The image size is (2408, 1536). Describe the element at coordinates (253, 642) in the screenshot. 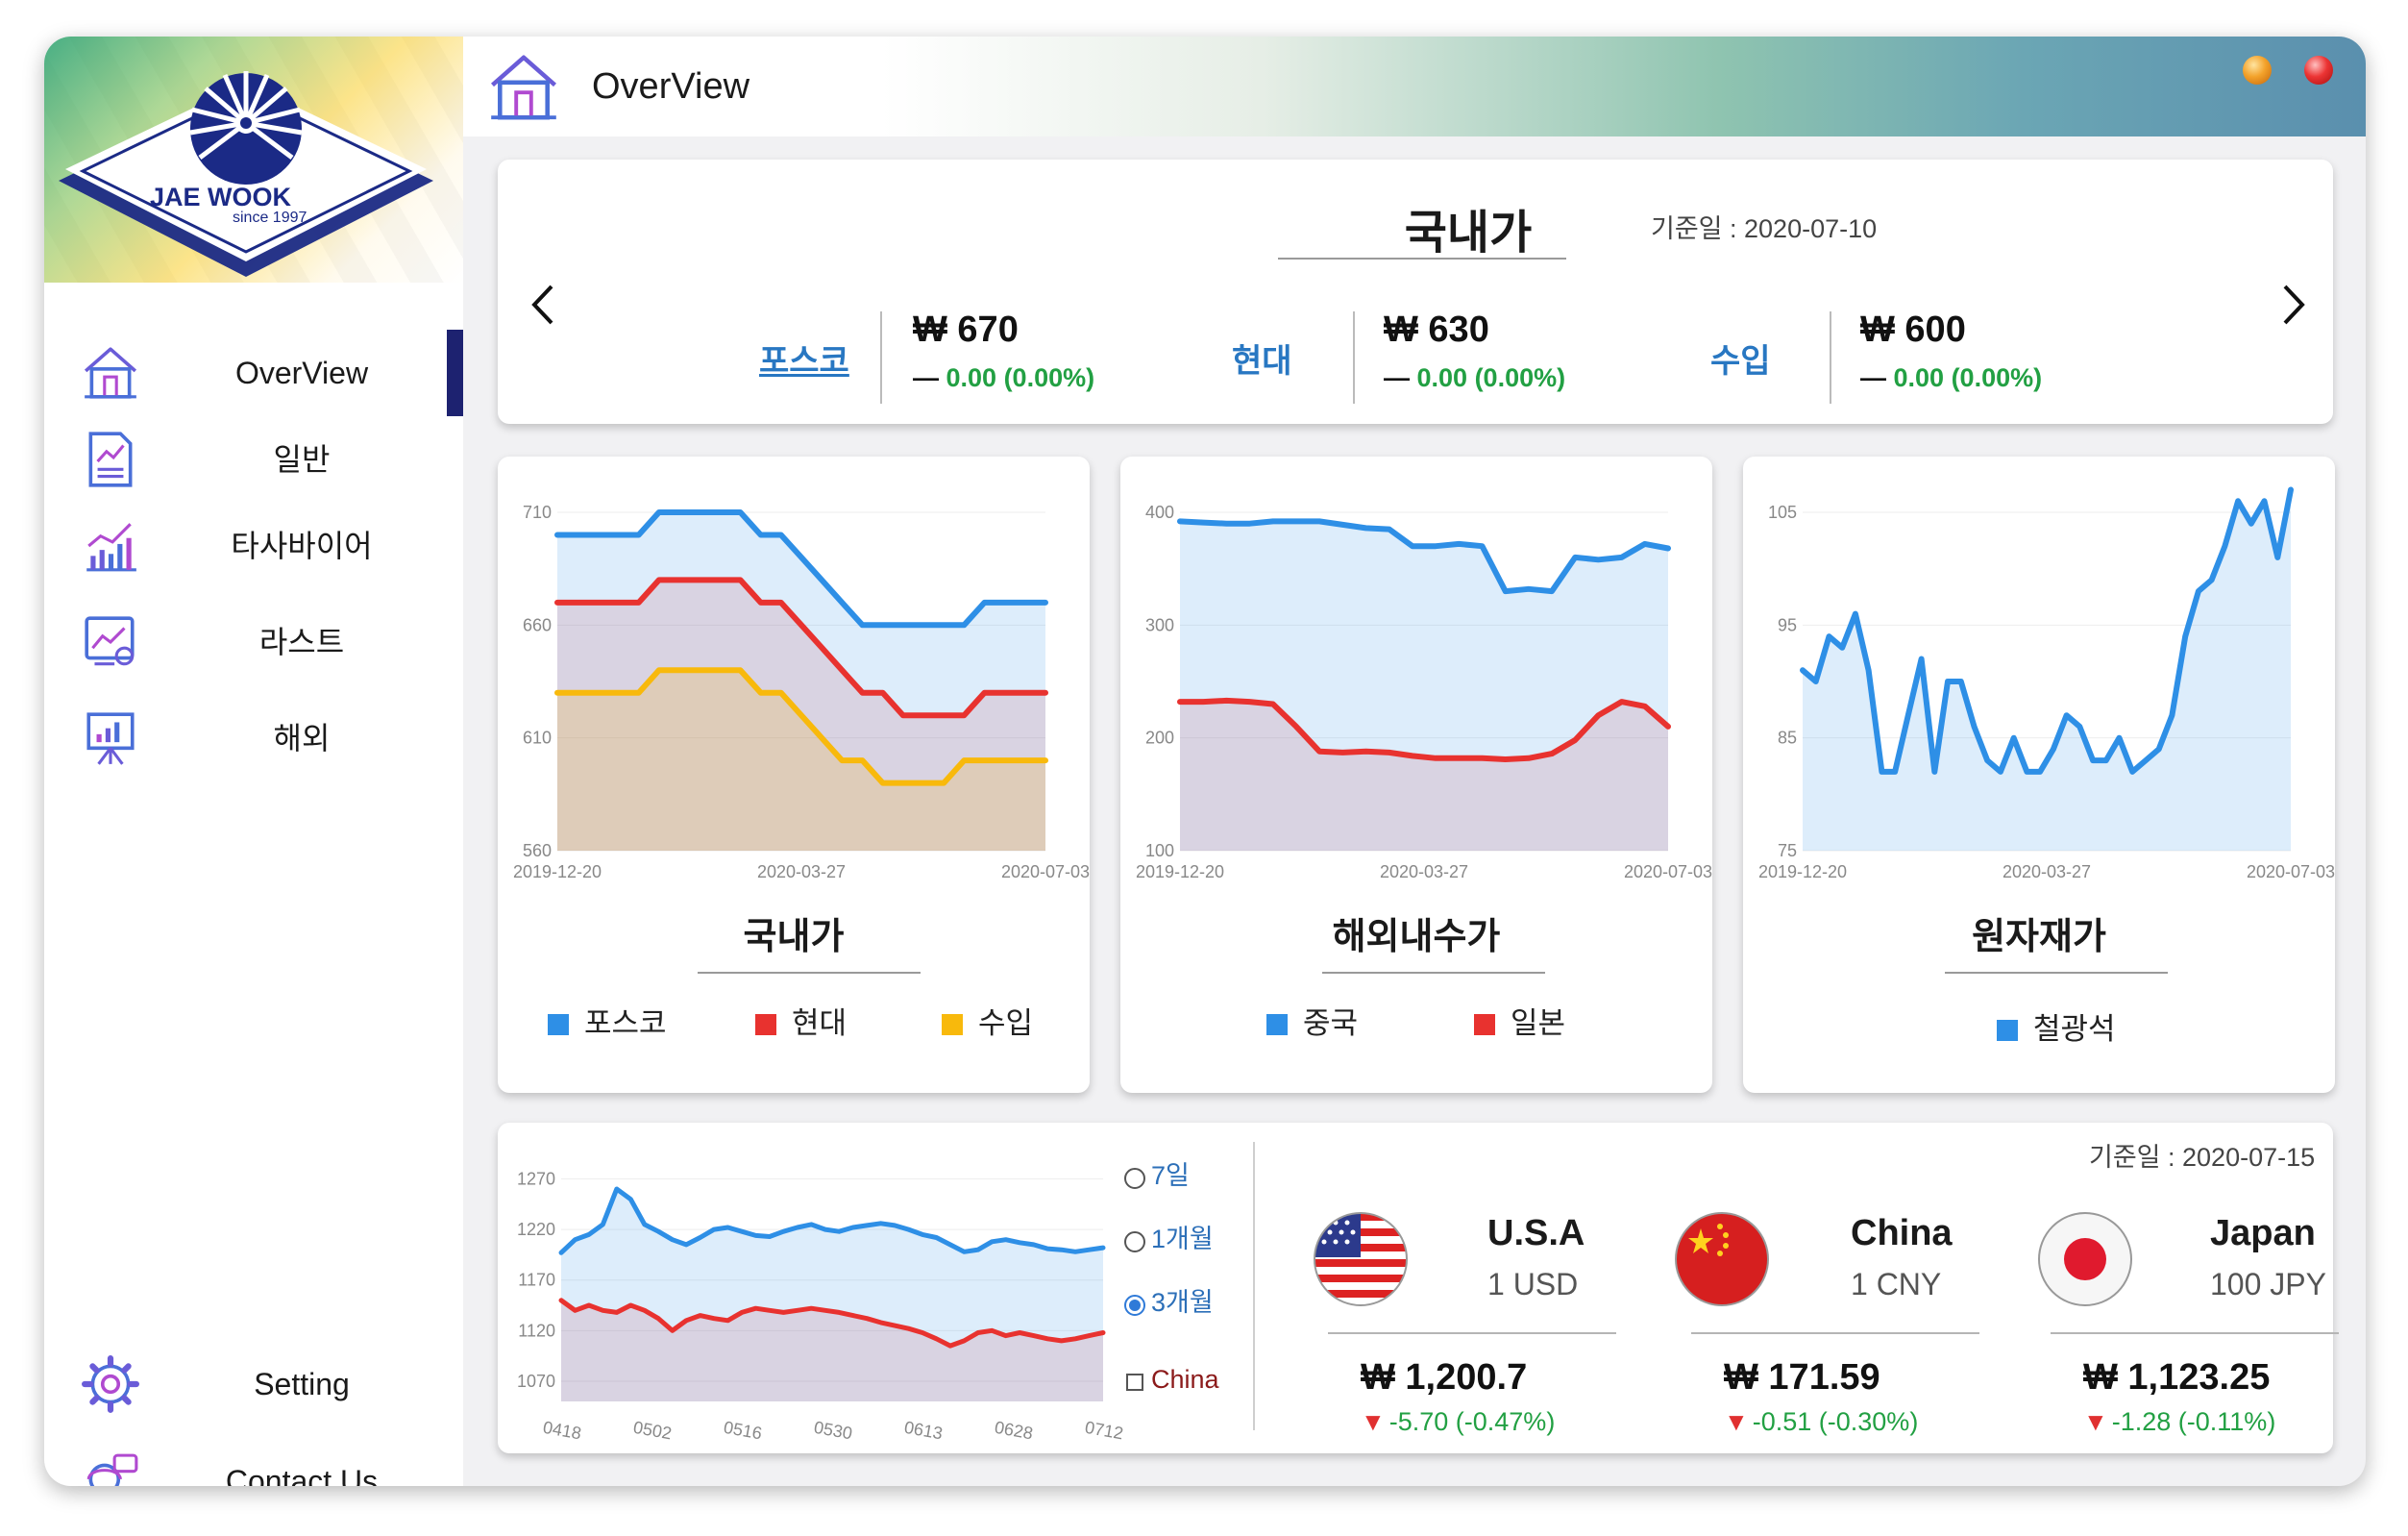

I see `nav-item-last: 라스트` at that location.